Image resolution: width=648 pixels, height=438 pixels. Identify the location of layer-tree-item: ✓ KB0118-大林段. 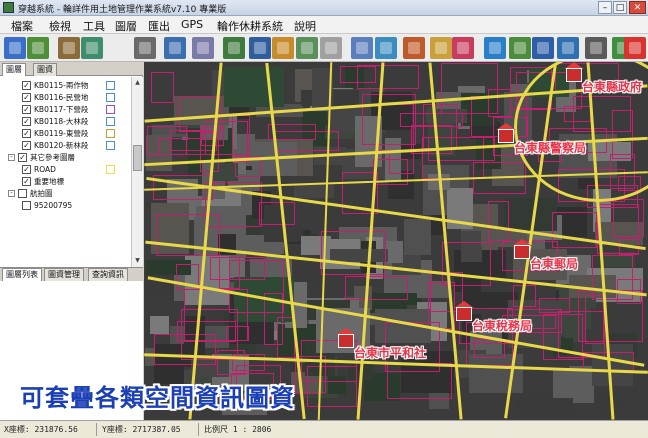
(65, 121).